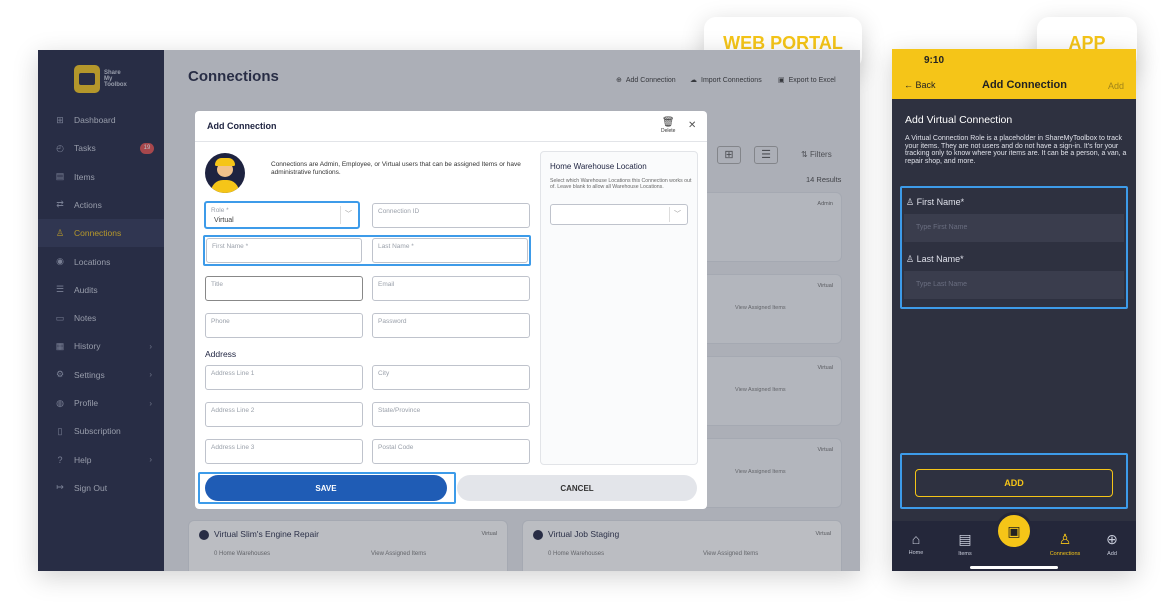 The image size is (1174, 615). Describe the element at coordinates (1014, 483) in the screenshot. I see `add-button: ADD` at that location.